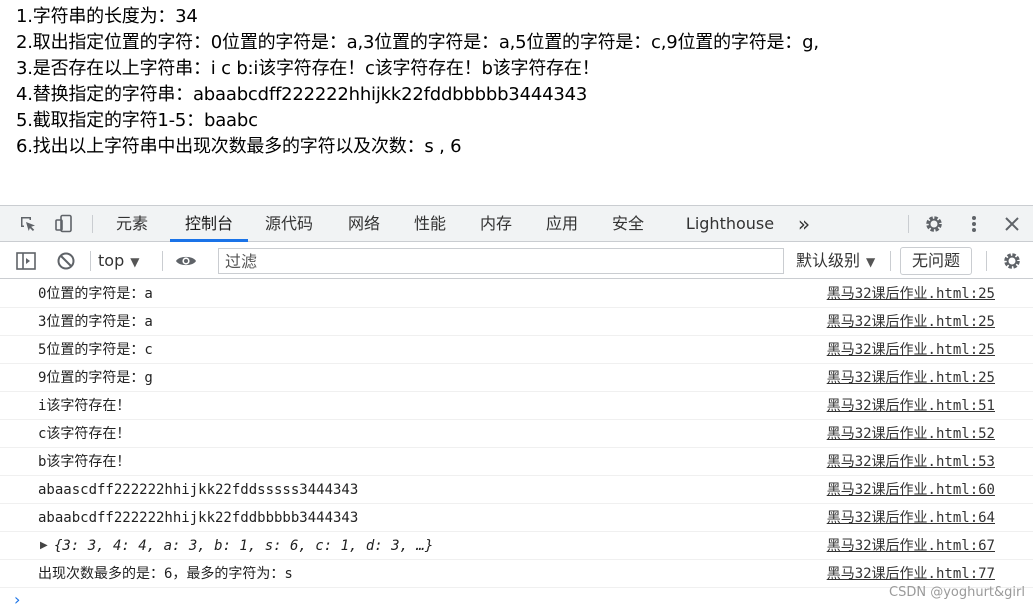 The width and height of the screenshot is (1033, 612). I want to click on message-text: 9位置的字符是：g, so click(95, 378).